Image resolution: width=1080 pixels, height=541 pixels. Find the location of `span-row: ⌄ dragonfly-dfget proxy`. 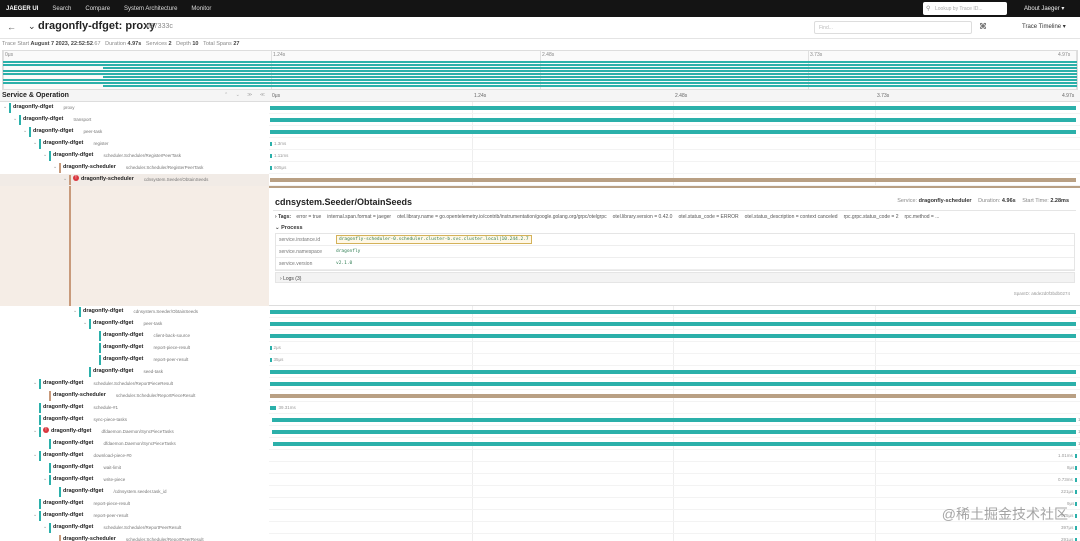

span-row: ⌄ dragonfly-dfget proxy is located at coordinates (540, 108).